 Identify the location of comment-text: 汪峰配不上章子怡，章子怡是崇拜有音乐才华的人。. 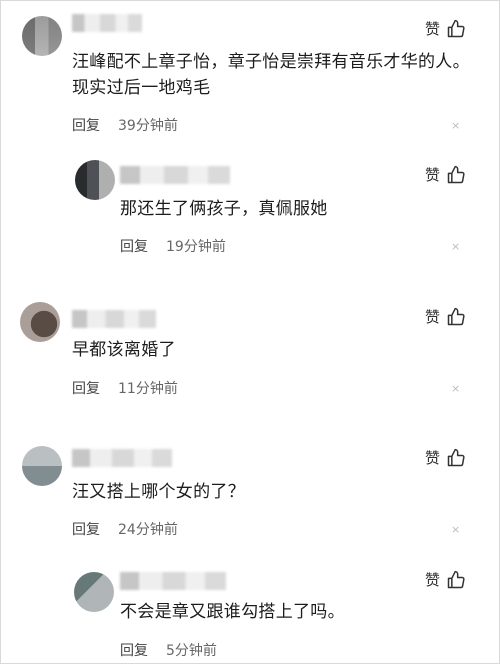
(271, 62).